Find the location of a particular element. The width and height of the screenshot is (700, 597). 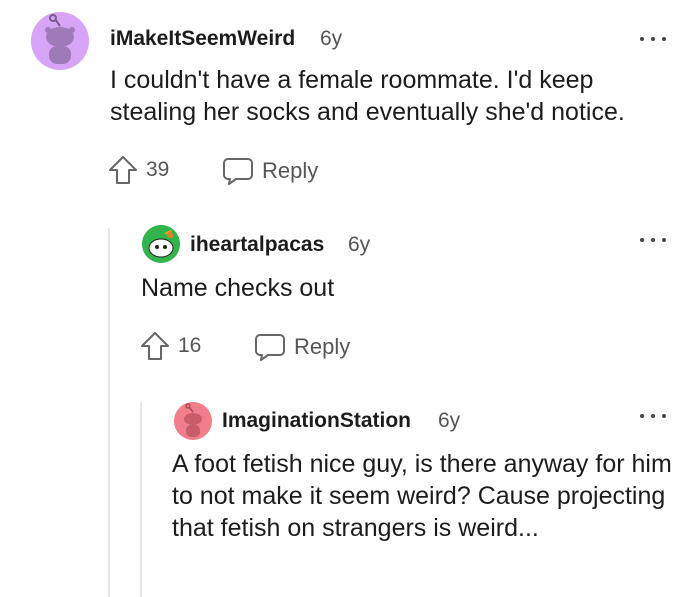

upvote-button: 16 is located at coordinates (170, 346).